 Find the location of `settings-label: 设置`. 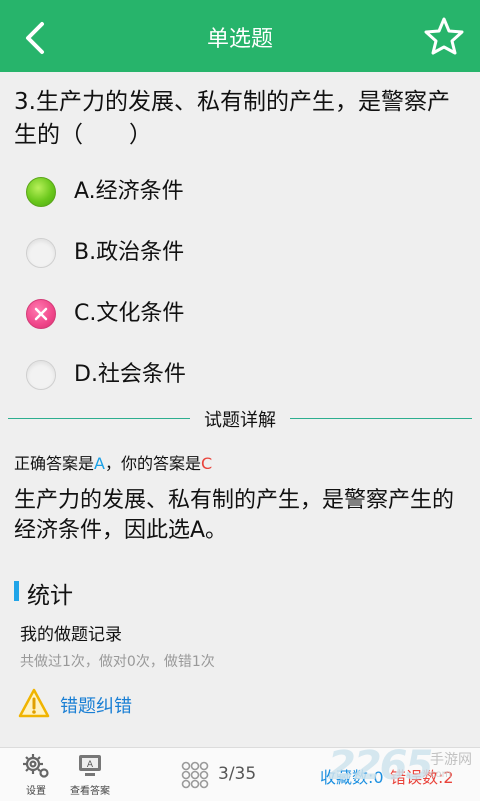

settings-label: 设置 is located at coordinates (36, 791).